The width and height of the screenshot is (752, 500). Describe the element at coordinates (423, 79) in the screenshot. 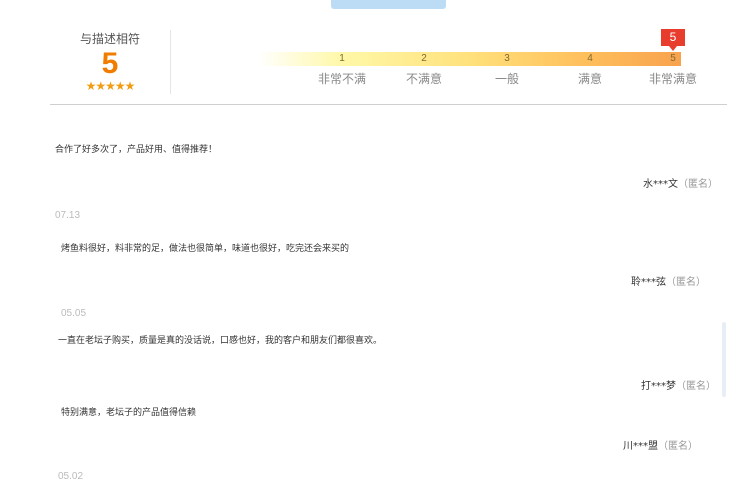

I see `scale-label-2: 不满意` at that location.